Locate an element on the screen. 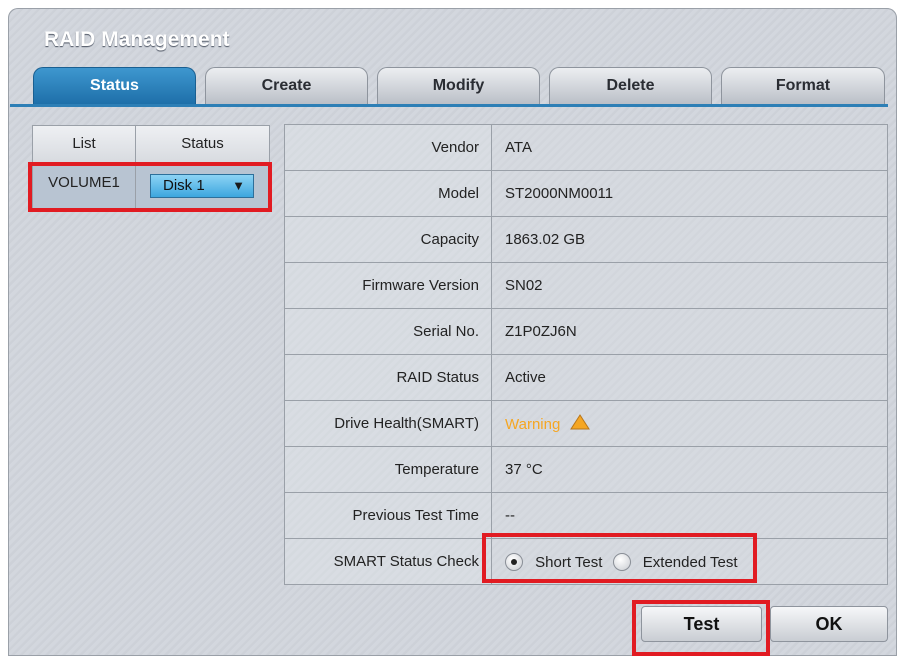 This screenshot has height=656, width=897. tab-create: Create is located at coordinates (286, 86).